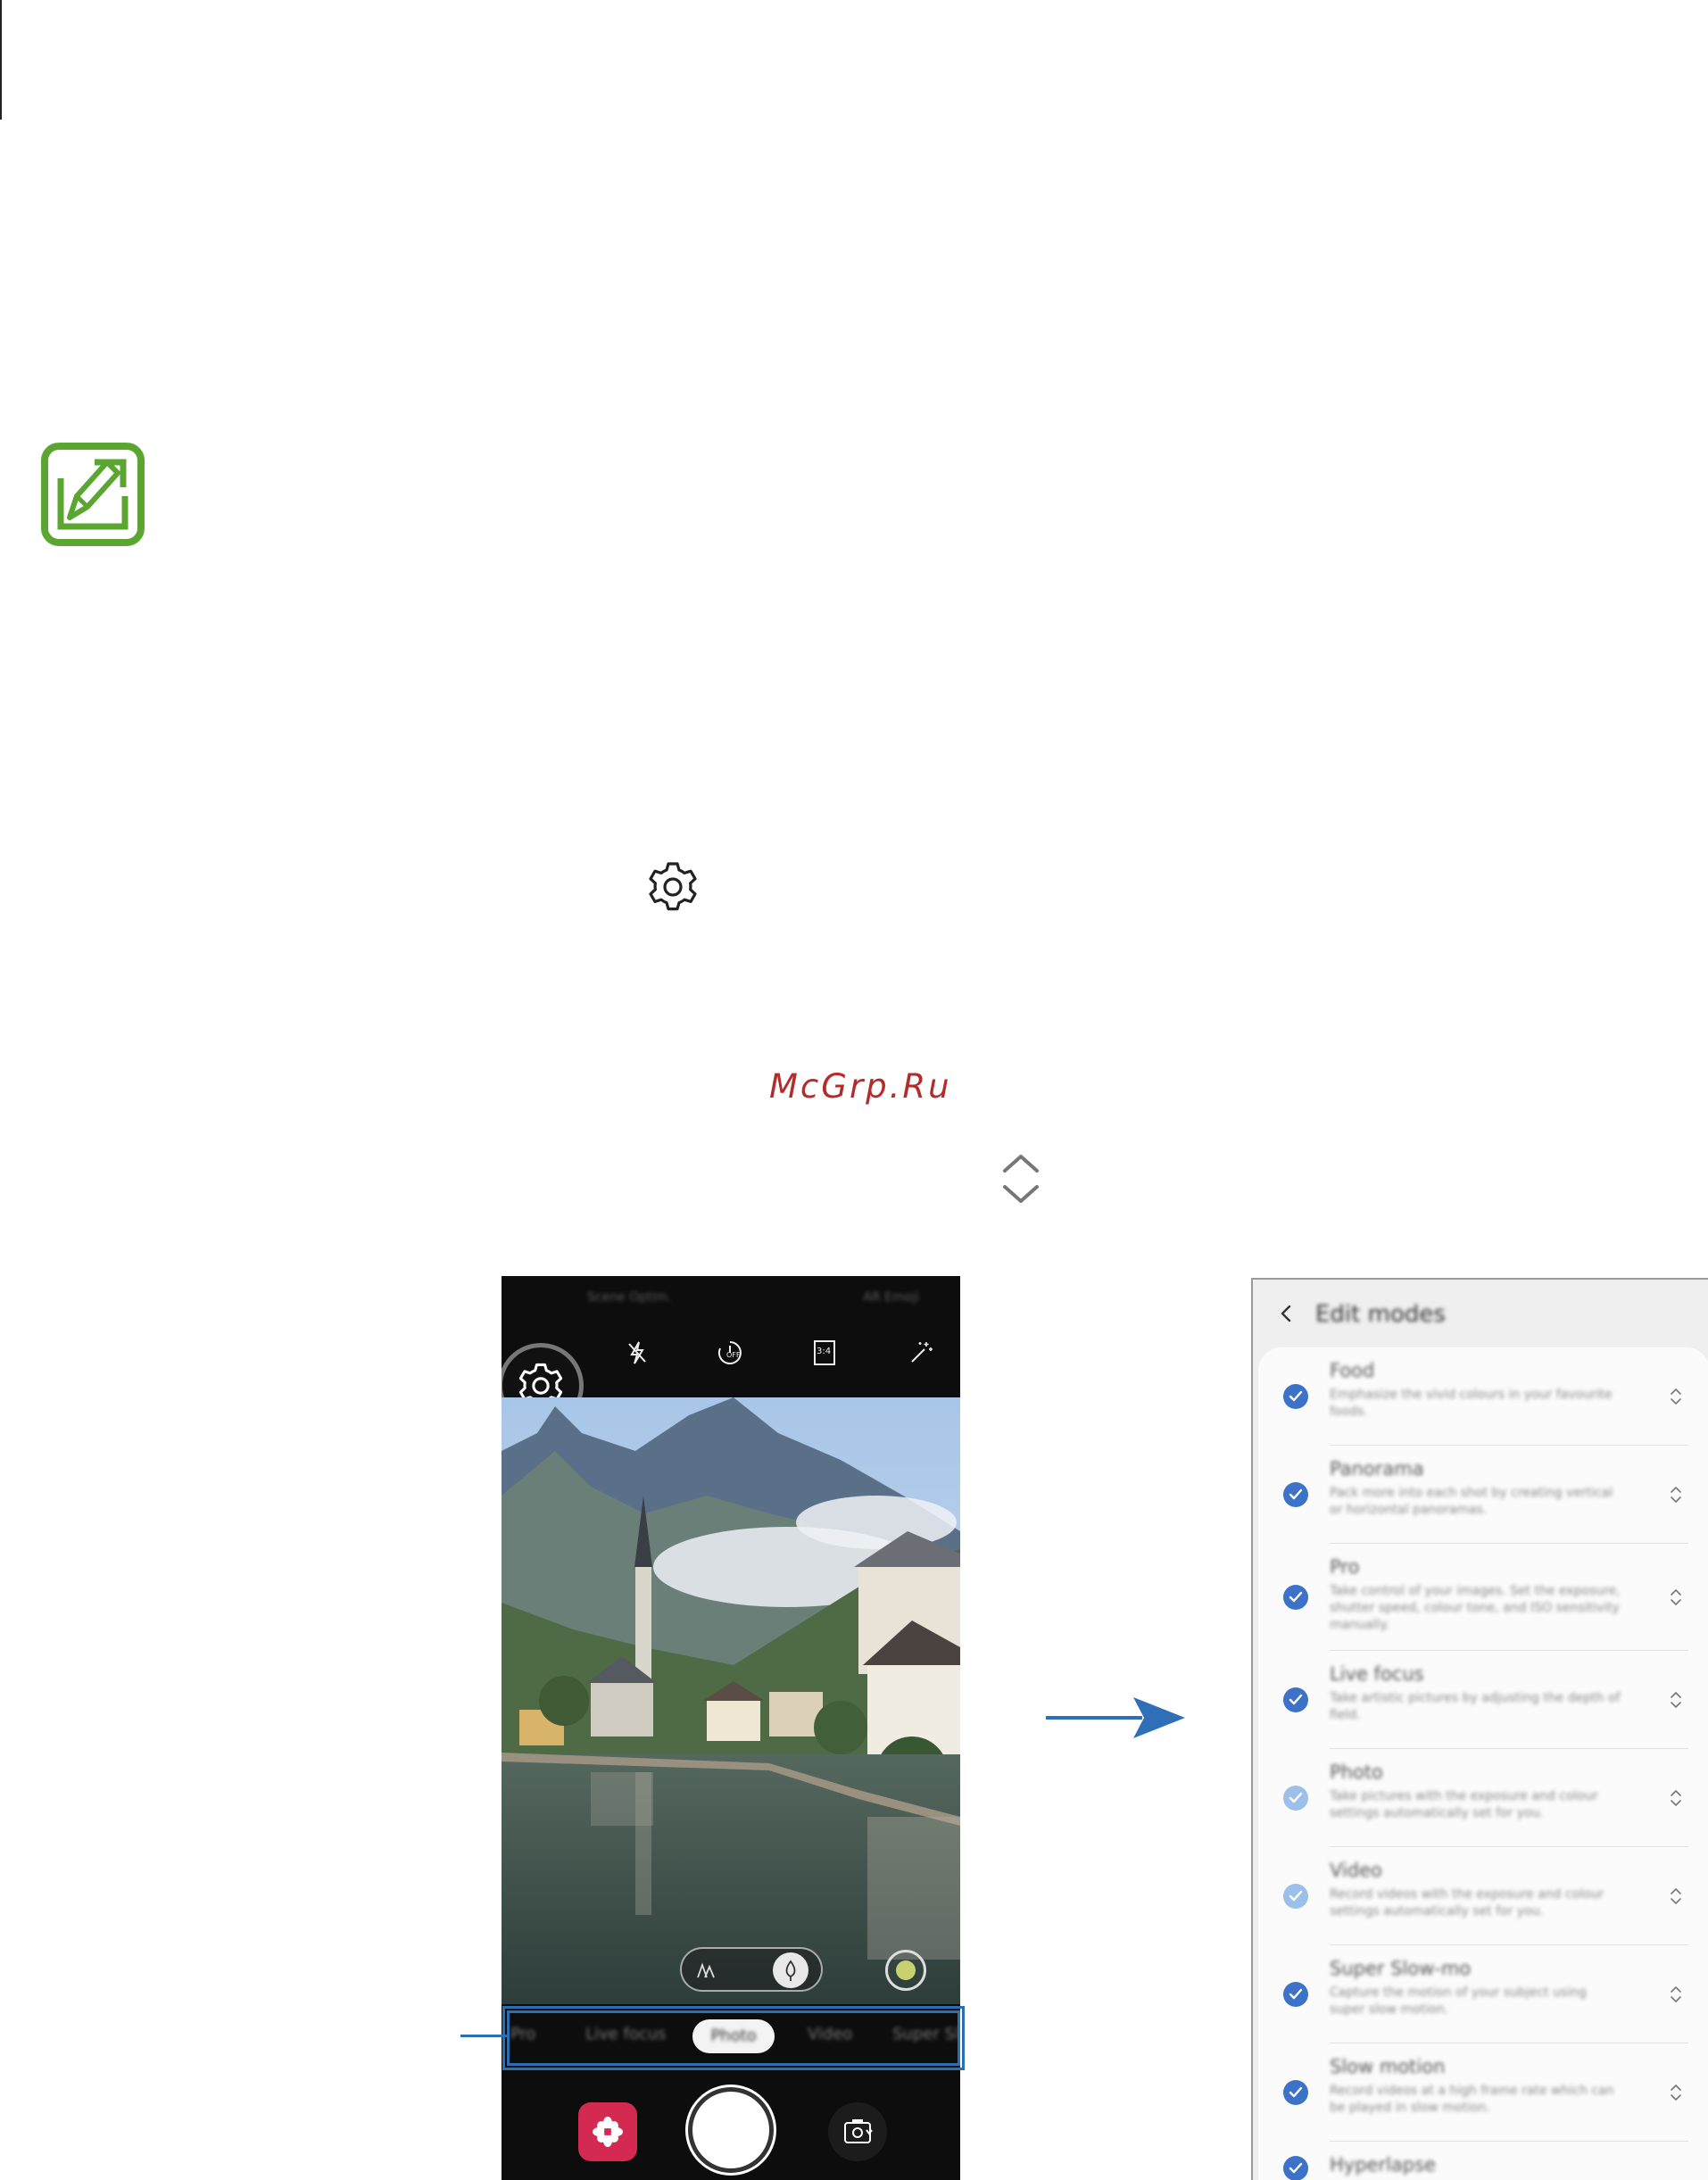 The image size is (1708, 2180). What do you see at coordinates (1388, 2066) in the screenshot?
I see `mode-row-title: Slow motion` at bounding box center [1388, 2066].